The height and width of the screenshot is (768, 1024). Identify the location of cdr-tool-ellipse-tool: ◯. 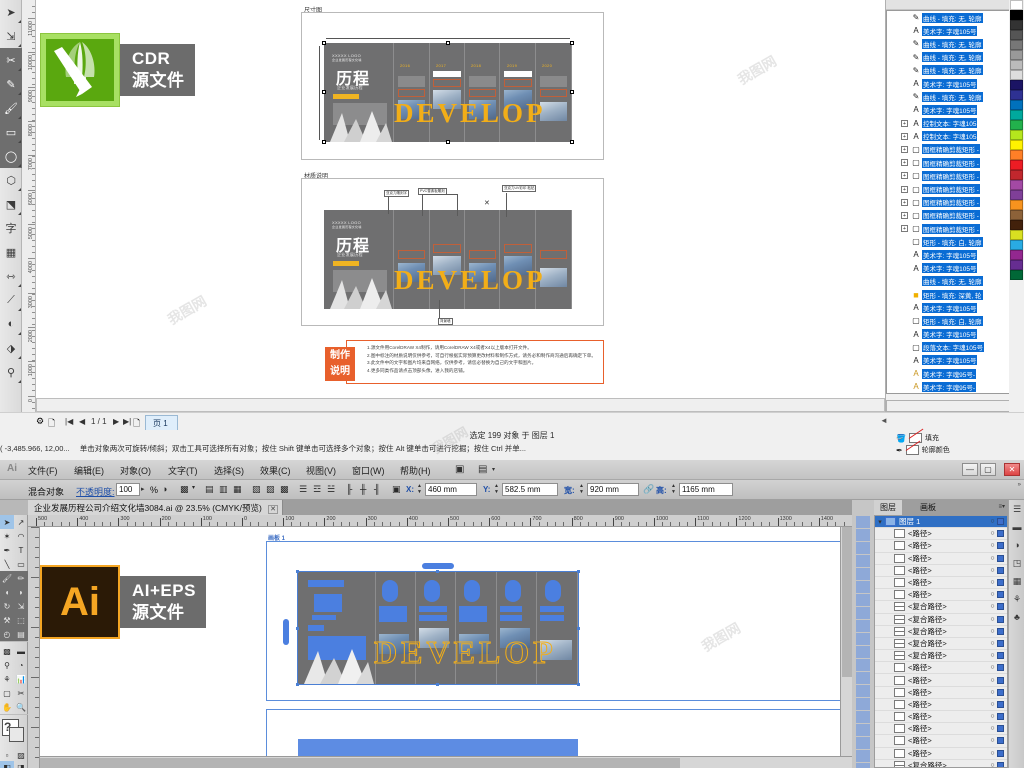
(11, 156).